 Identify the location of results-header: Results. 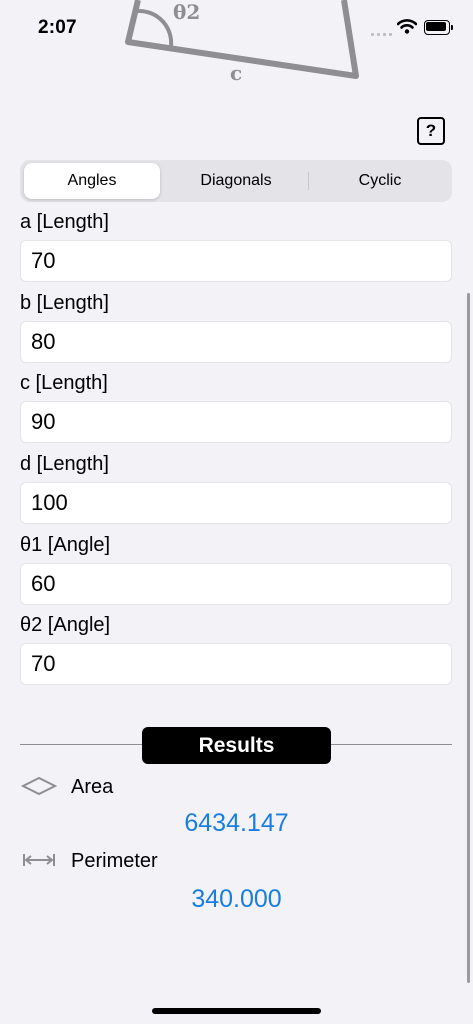
(236, 745).